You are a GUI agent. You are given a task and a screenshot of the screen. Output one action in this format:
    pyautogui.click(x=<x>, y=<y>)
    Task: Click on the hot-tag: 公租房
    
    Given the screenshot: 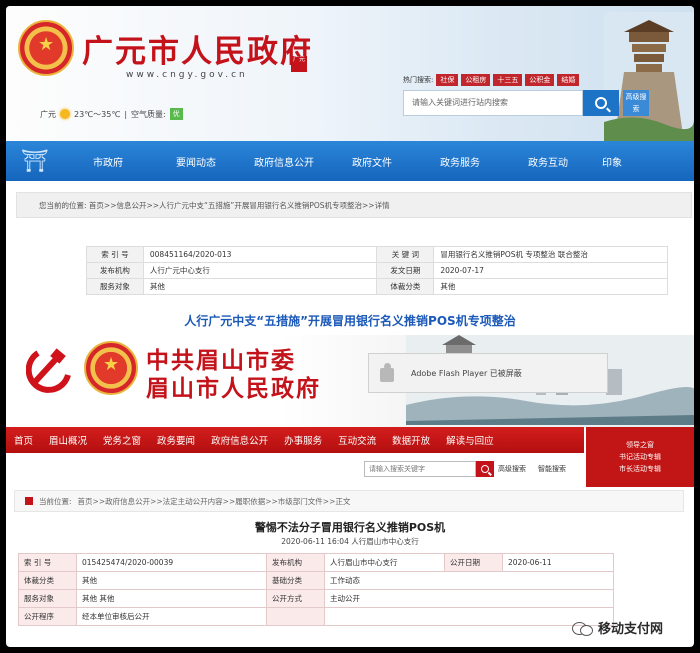 What is the action you would take?
    pyautogui.click(x=476, y=80)
    